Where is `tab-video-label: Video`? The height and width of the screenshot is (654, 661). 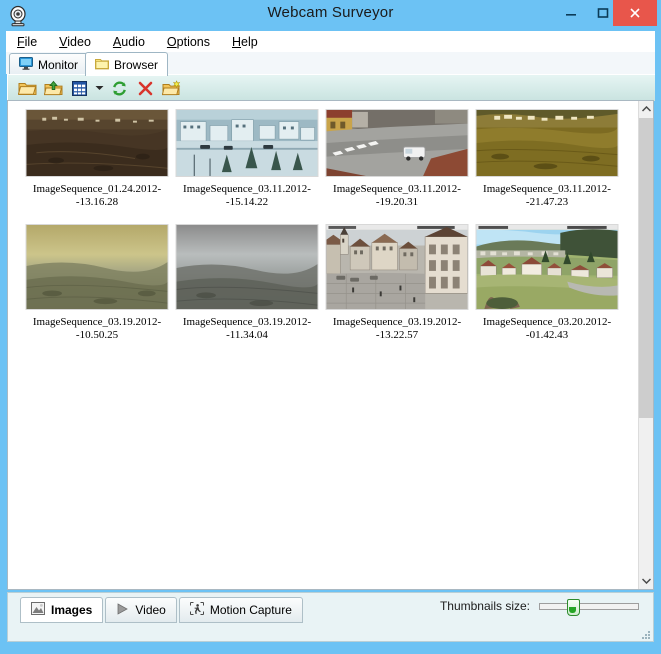 tab-video-label: Video is located at coordinates (150, 610).